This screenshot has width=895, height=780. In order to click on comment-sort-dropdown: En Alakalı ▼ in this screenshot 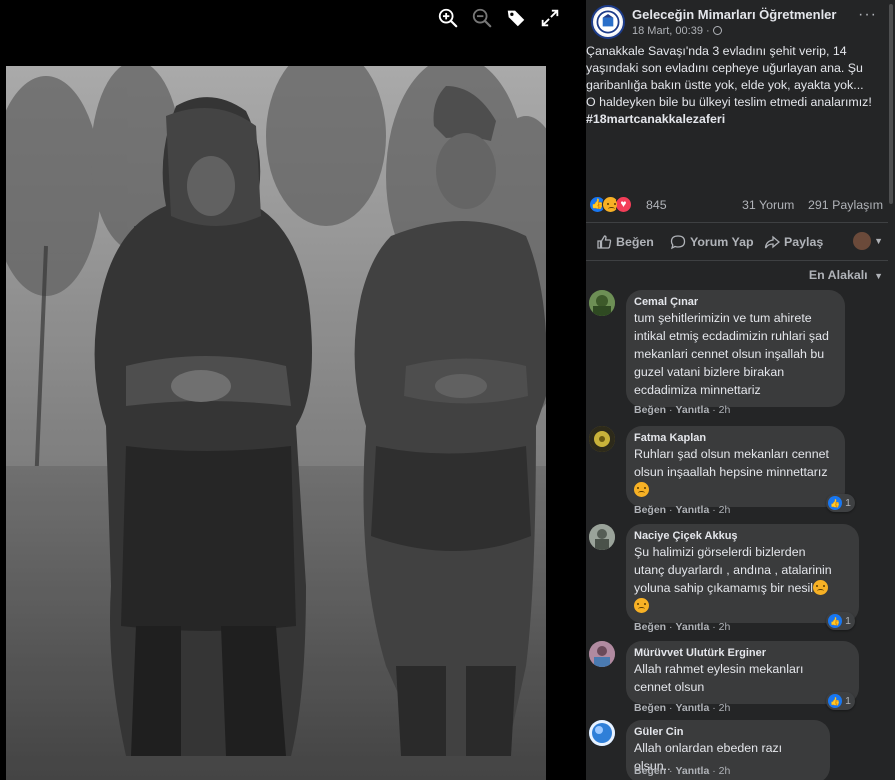, I will do `click(846, 275)`.